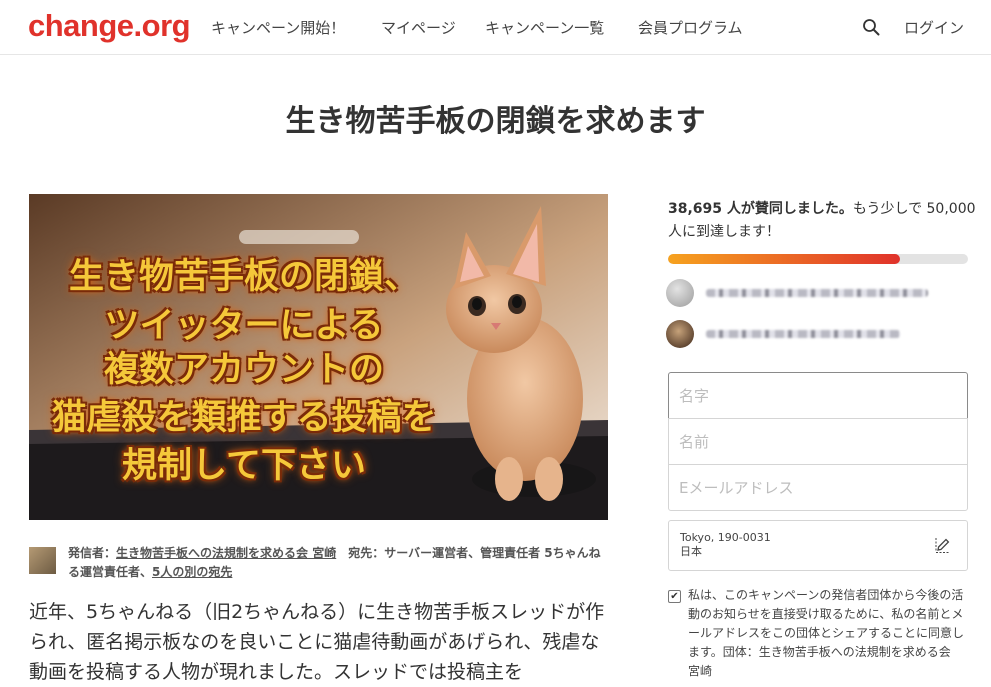 The image size is (991, 687). Describe the element at coordinates (725, 545) in the screenshot. I see `location-text: Tokyo, 190-0031 日本` at that location.